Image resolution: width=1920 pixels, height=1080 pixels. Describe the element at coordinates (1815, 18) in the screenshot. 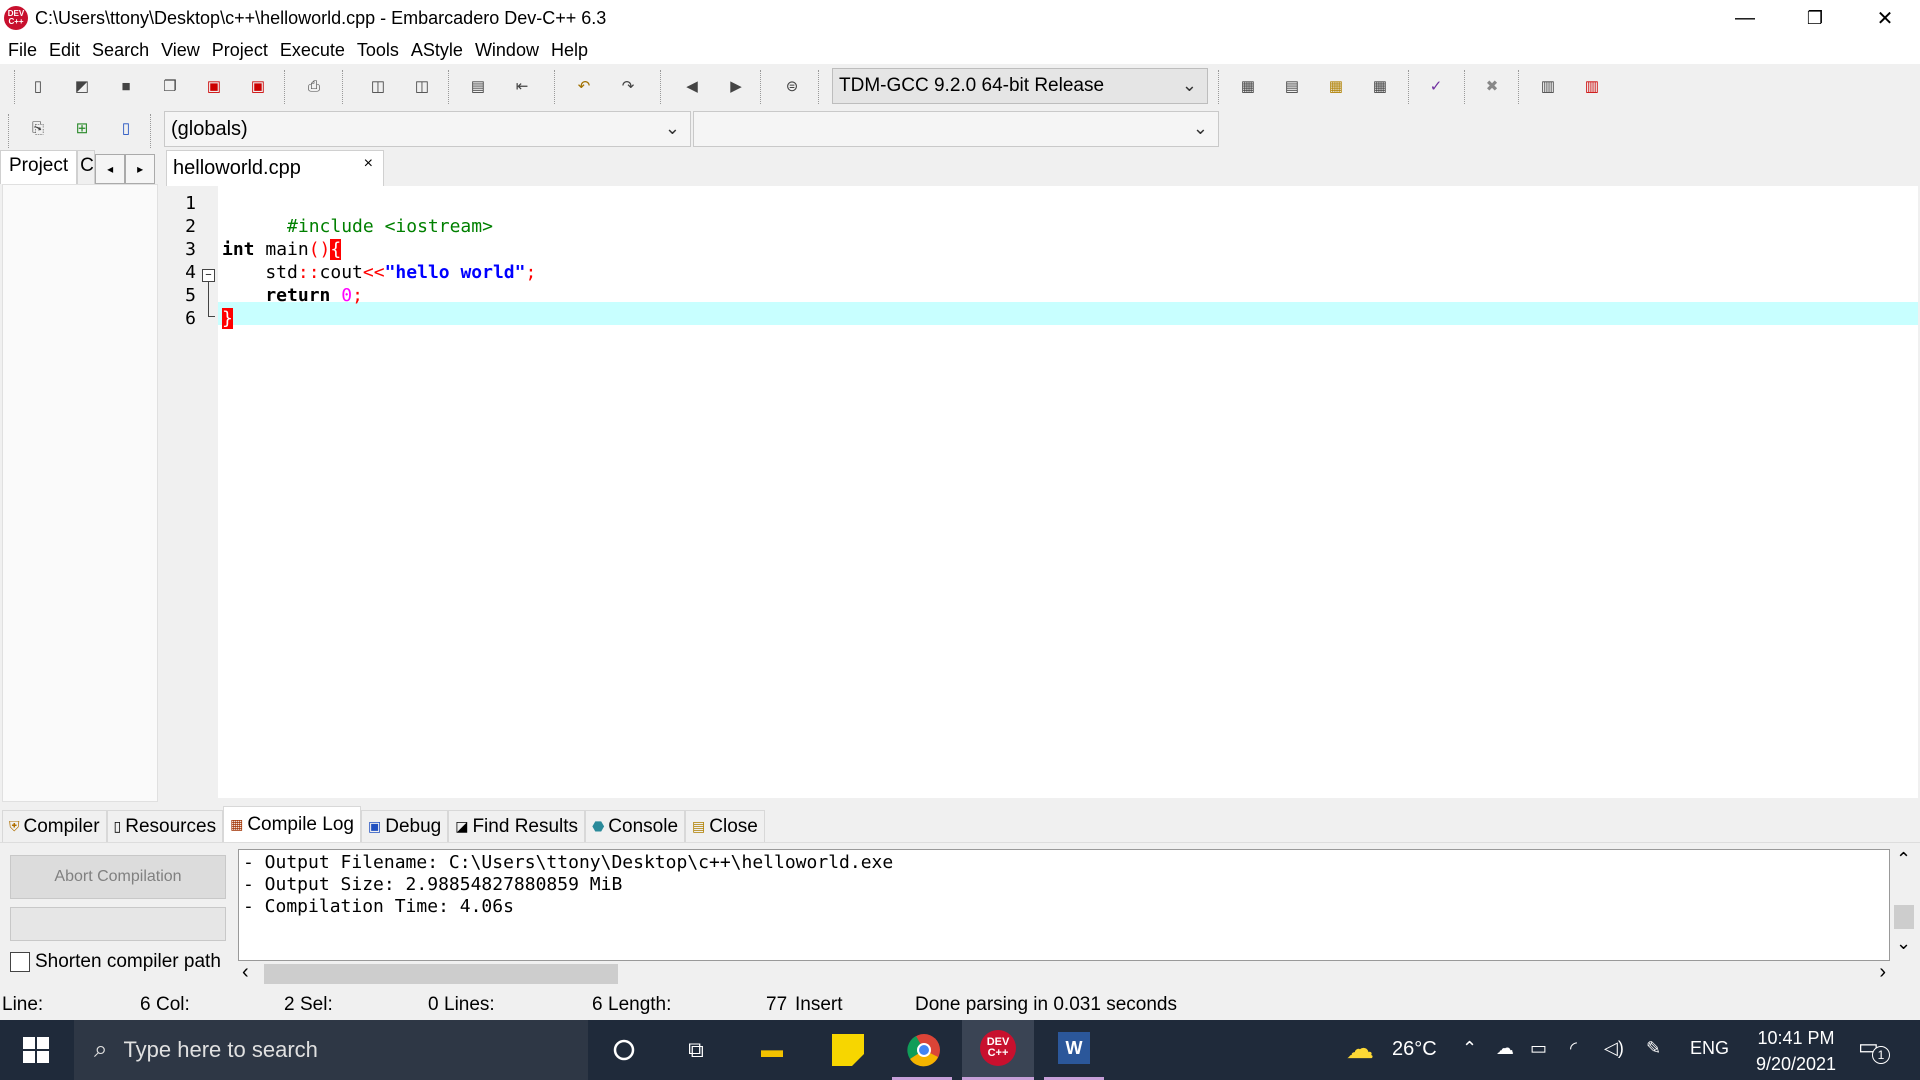

I see `restore-button: ❐` at that location.